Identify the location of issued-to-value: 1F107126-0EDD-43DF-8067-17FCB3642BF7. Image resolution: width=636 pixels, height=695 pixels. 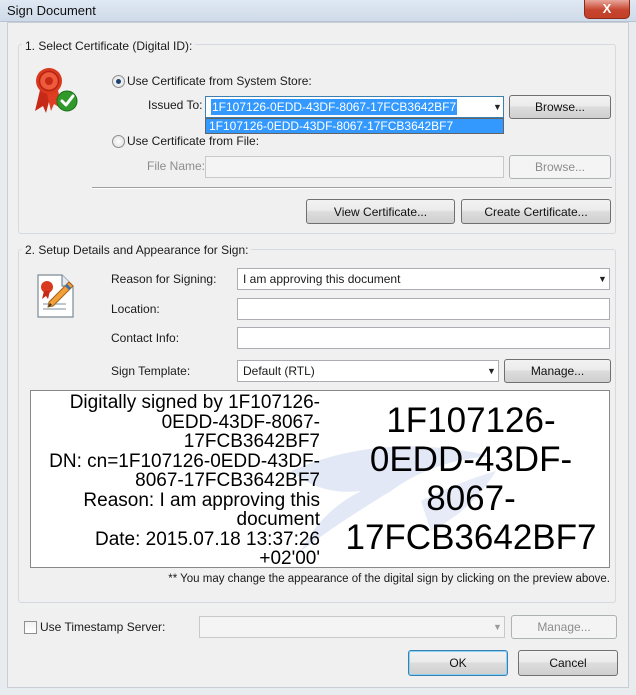
(334, 107).